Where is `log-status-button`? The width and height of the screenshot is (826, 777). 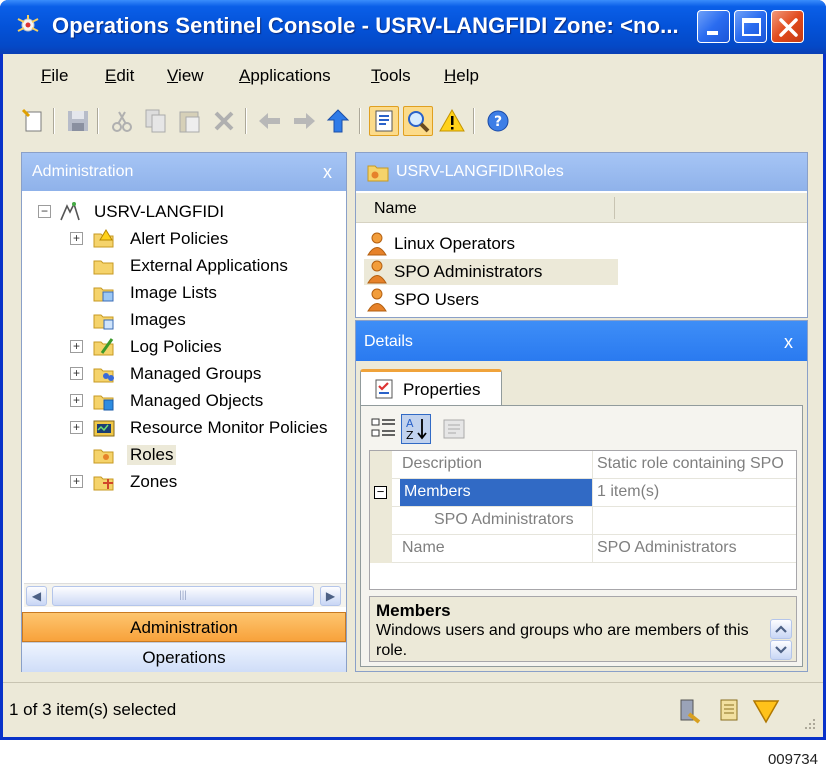 log-status-button is located at coordinates (730, 711).